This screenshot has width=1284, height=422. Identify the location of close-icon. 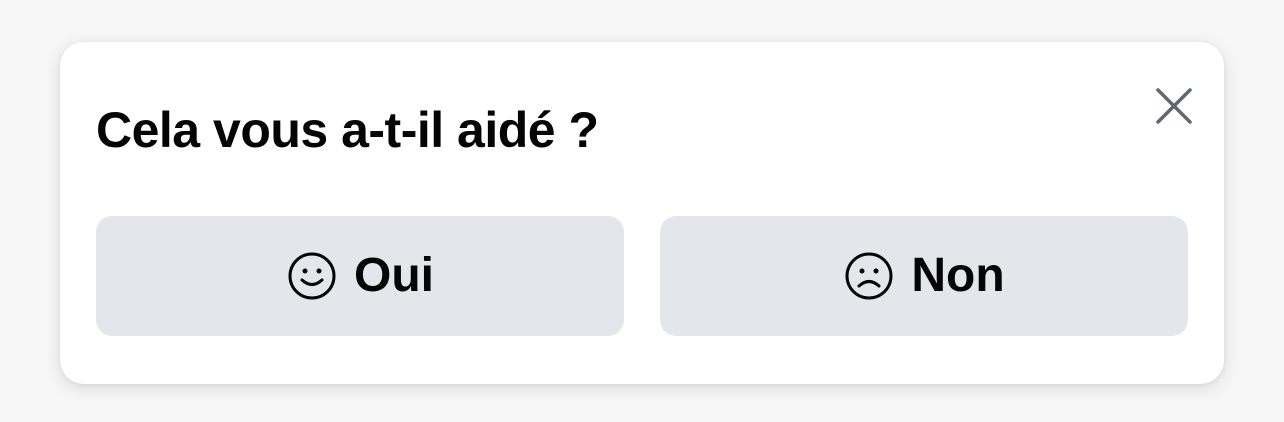
(1174, 106).